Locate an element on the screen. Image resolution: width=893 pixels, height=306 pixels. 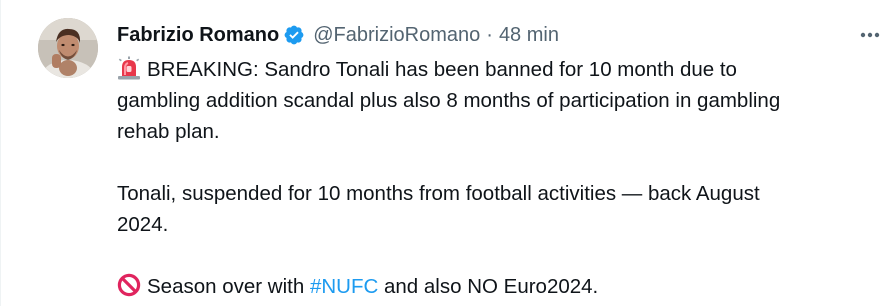
tweet-header: Fabrizio Romano @FabrizioRomano · 48 min is located at coordinates (338, 35).